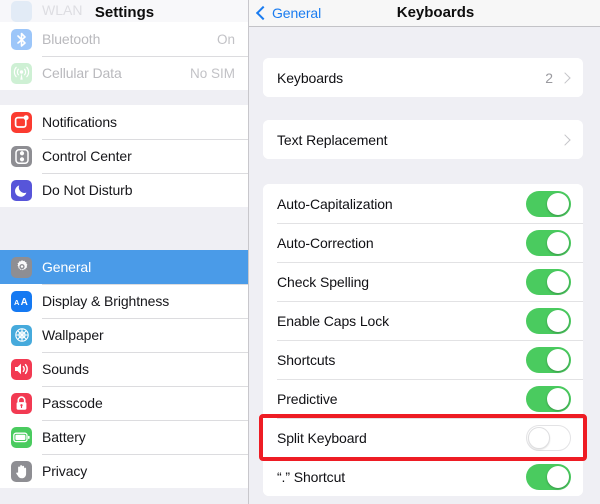 This screenshot has height=504, width=600. I want to click on sidebar-item-notifications: Notifications, so click(124, 122).